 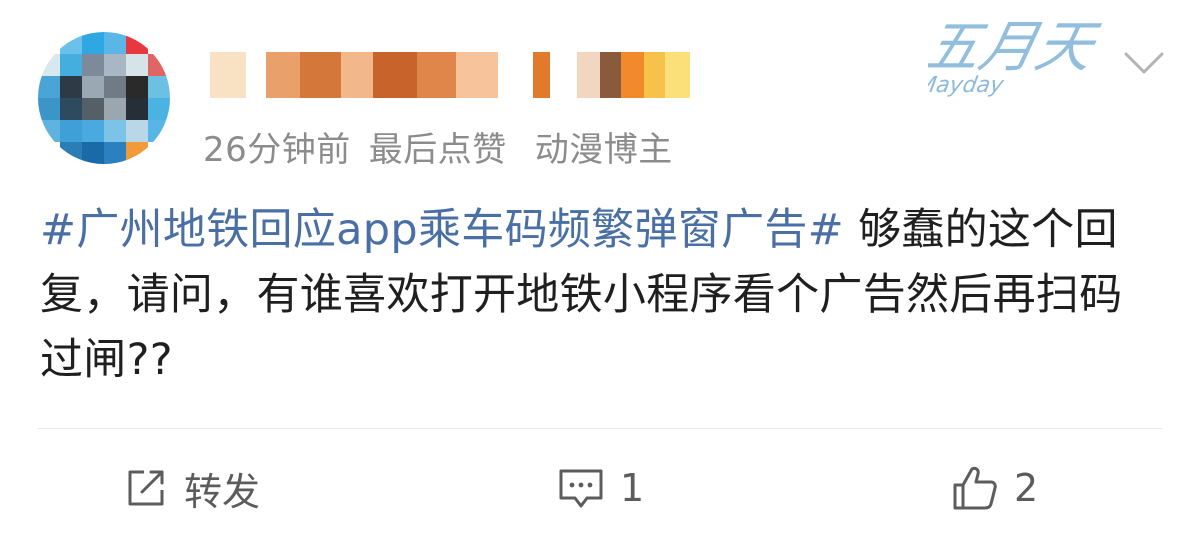 I want to click on mayday-logo: 五月天 Mayday, so click(x=1016, y=56).